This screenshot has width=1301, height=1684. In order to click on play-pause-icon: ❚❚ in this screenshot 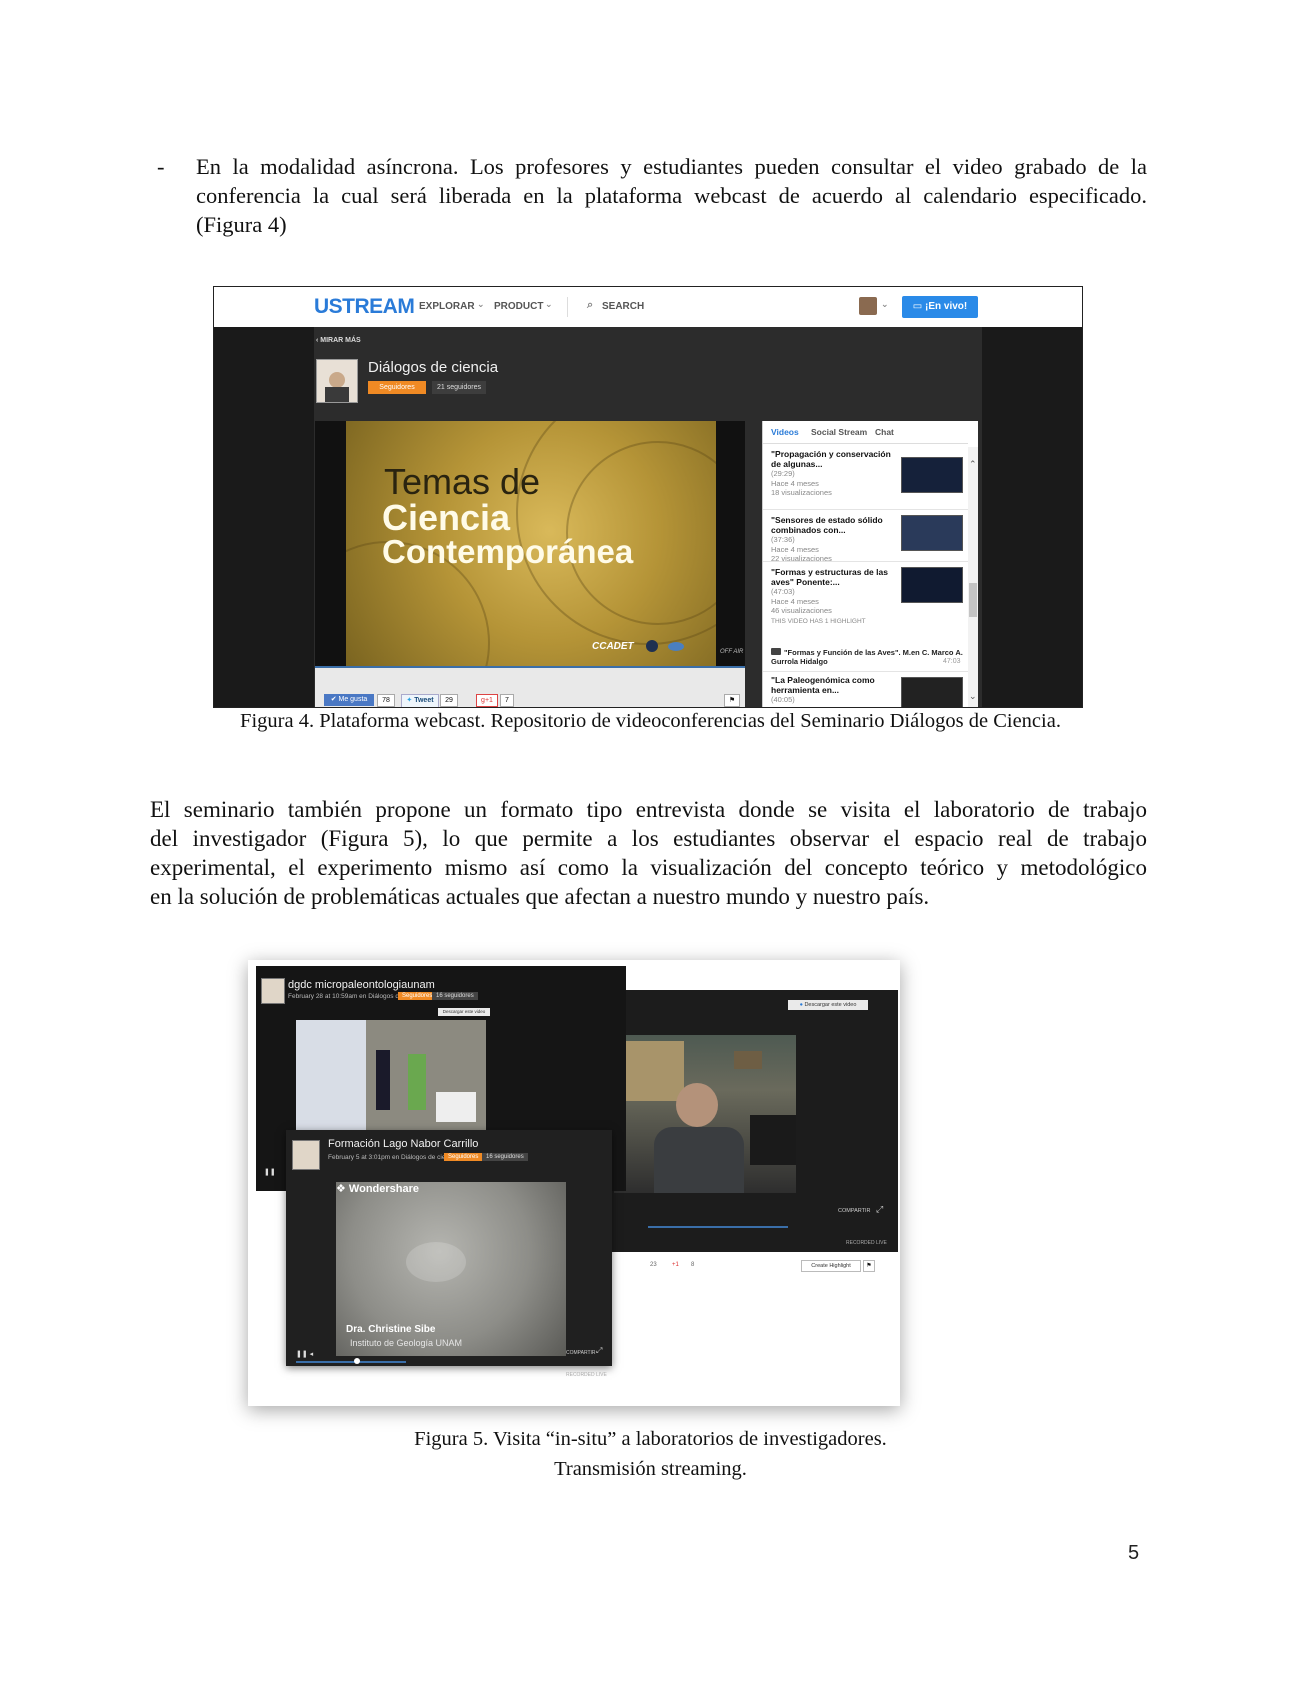, I will do `click(270, 1172)`.